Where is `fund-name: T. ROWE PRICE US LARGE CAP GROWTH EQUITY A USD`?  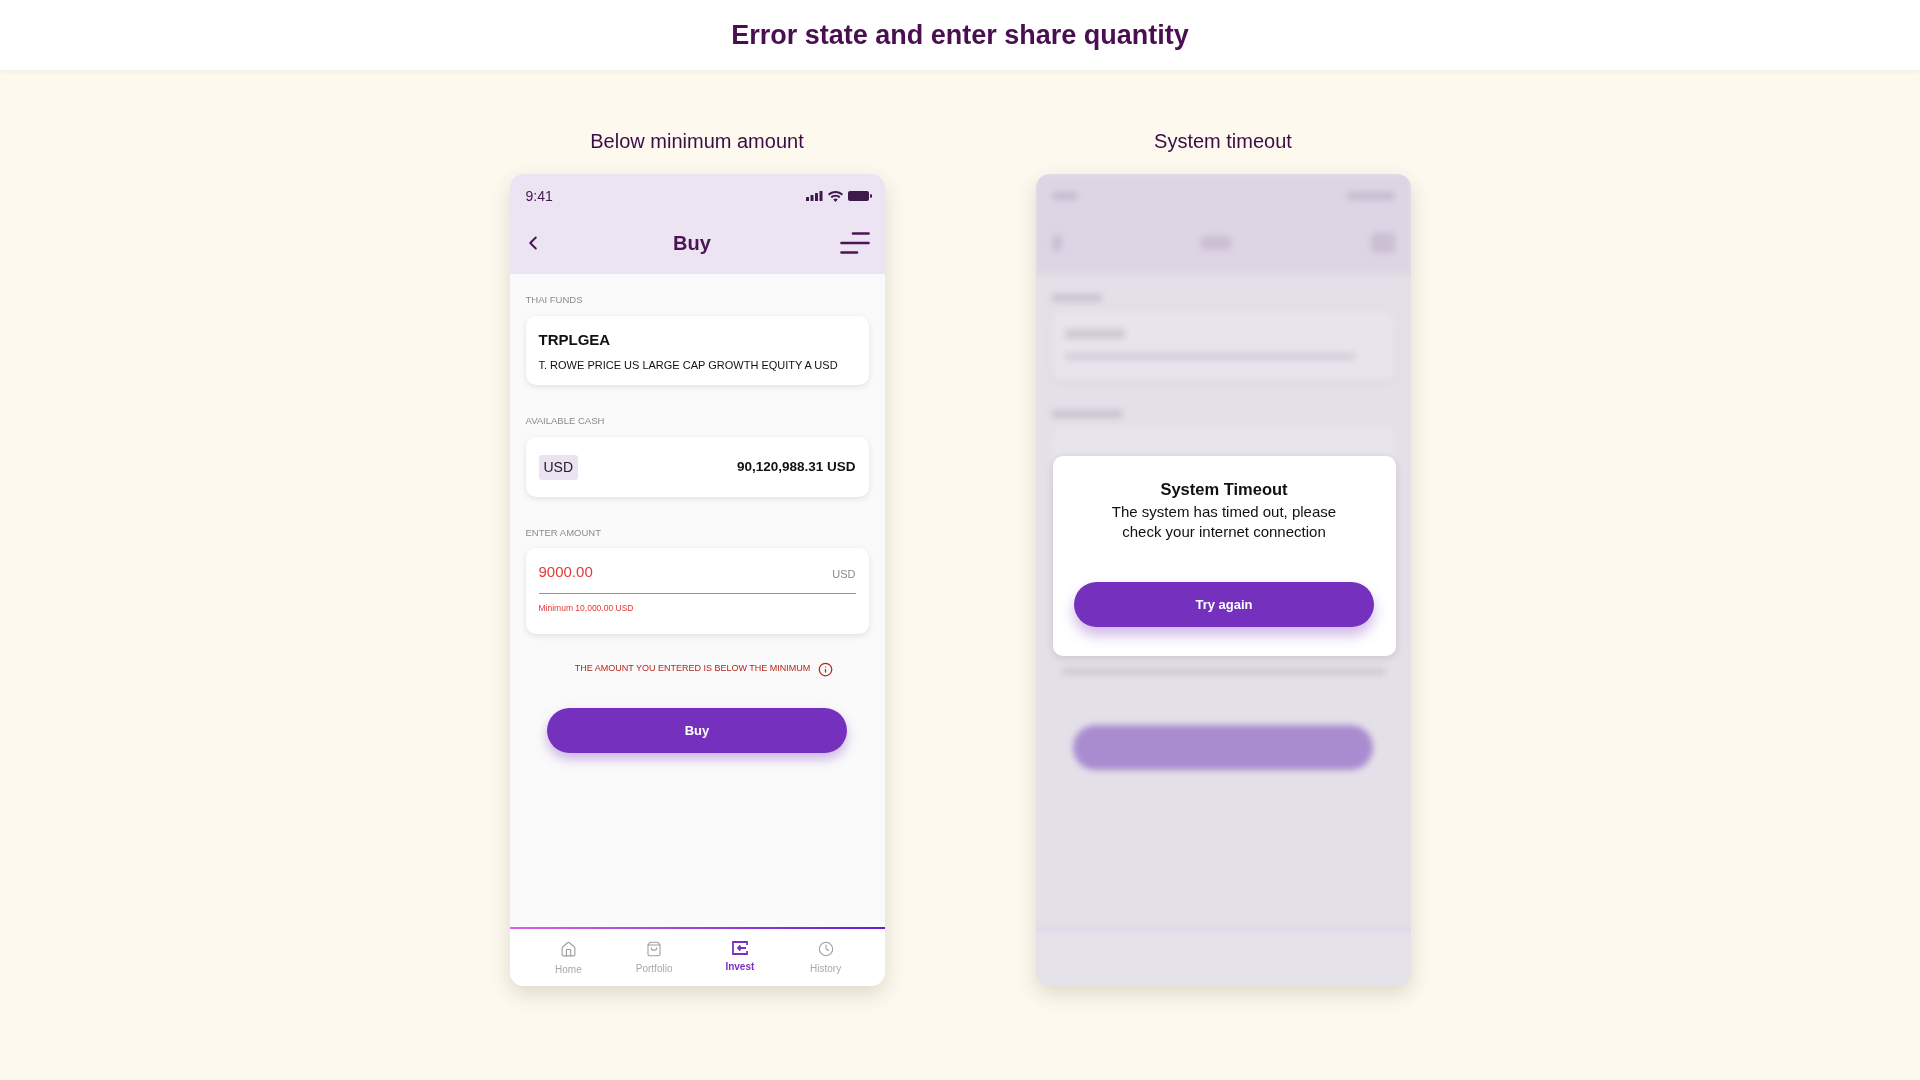 fund-name: T. ROWE PRICE US LARGE CAP GROWTH EQUITY A USD is located at coordinates (688, 365).